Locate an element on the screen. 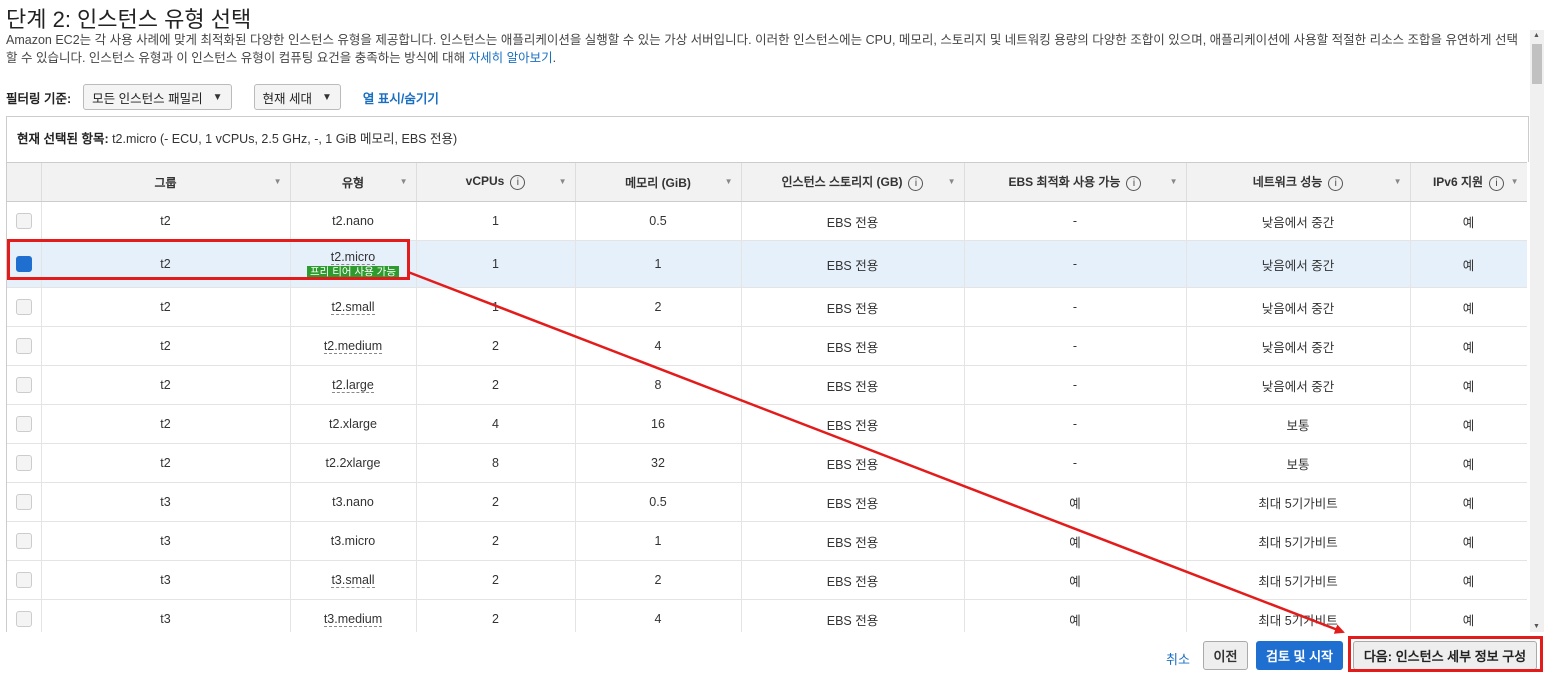  type-value: t2.large is located at coordinates (353, 385).